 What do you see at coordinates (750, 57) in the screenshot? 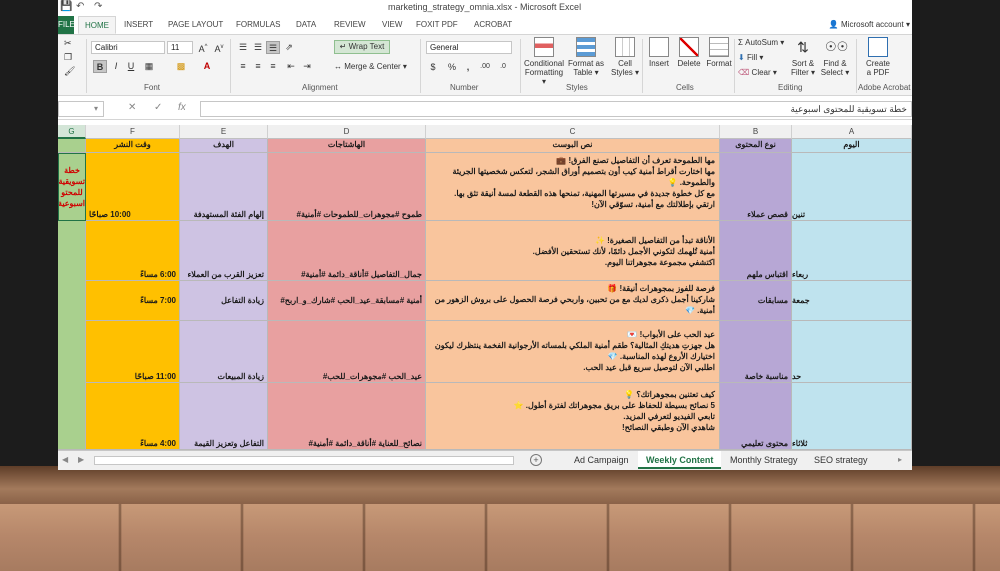
I see `fill-button: ⬇ Fill ▾` at bounding box center [750, 57].